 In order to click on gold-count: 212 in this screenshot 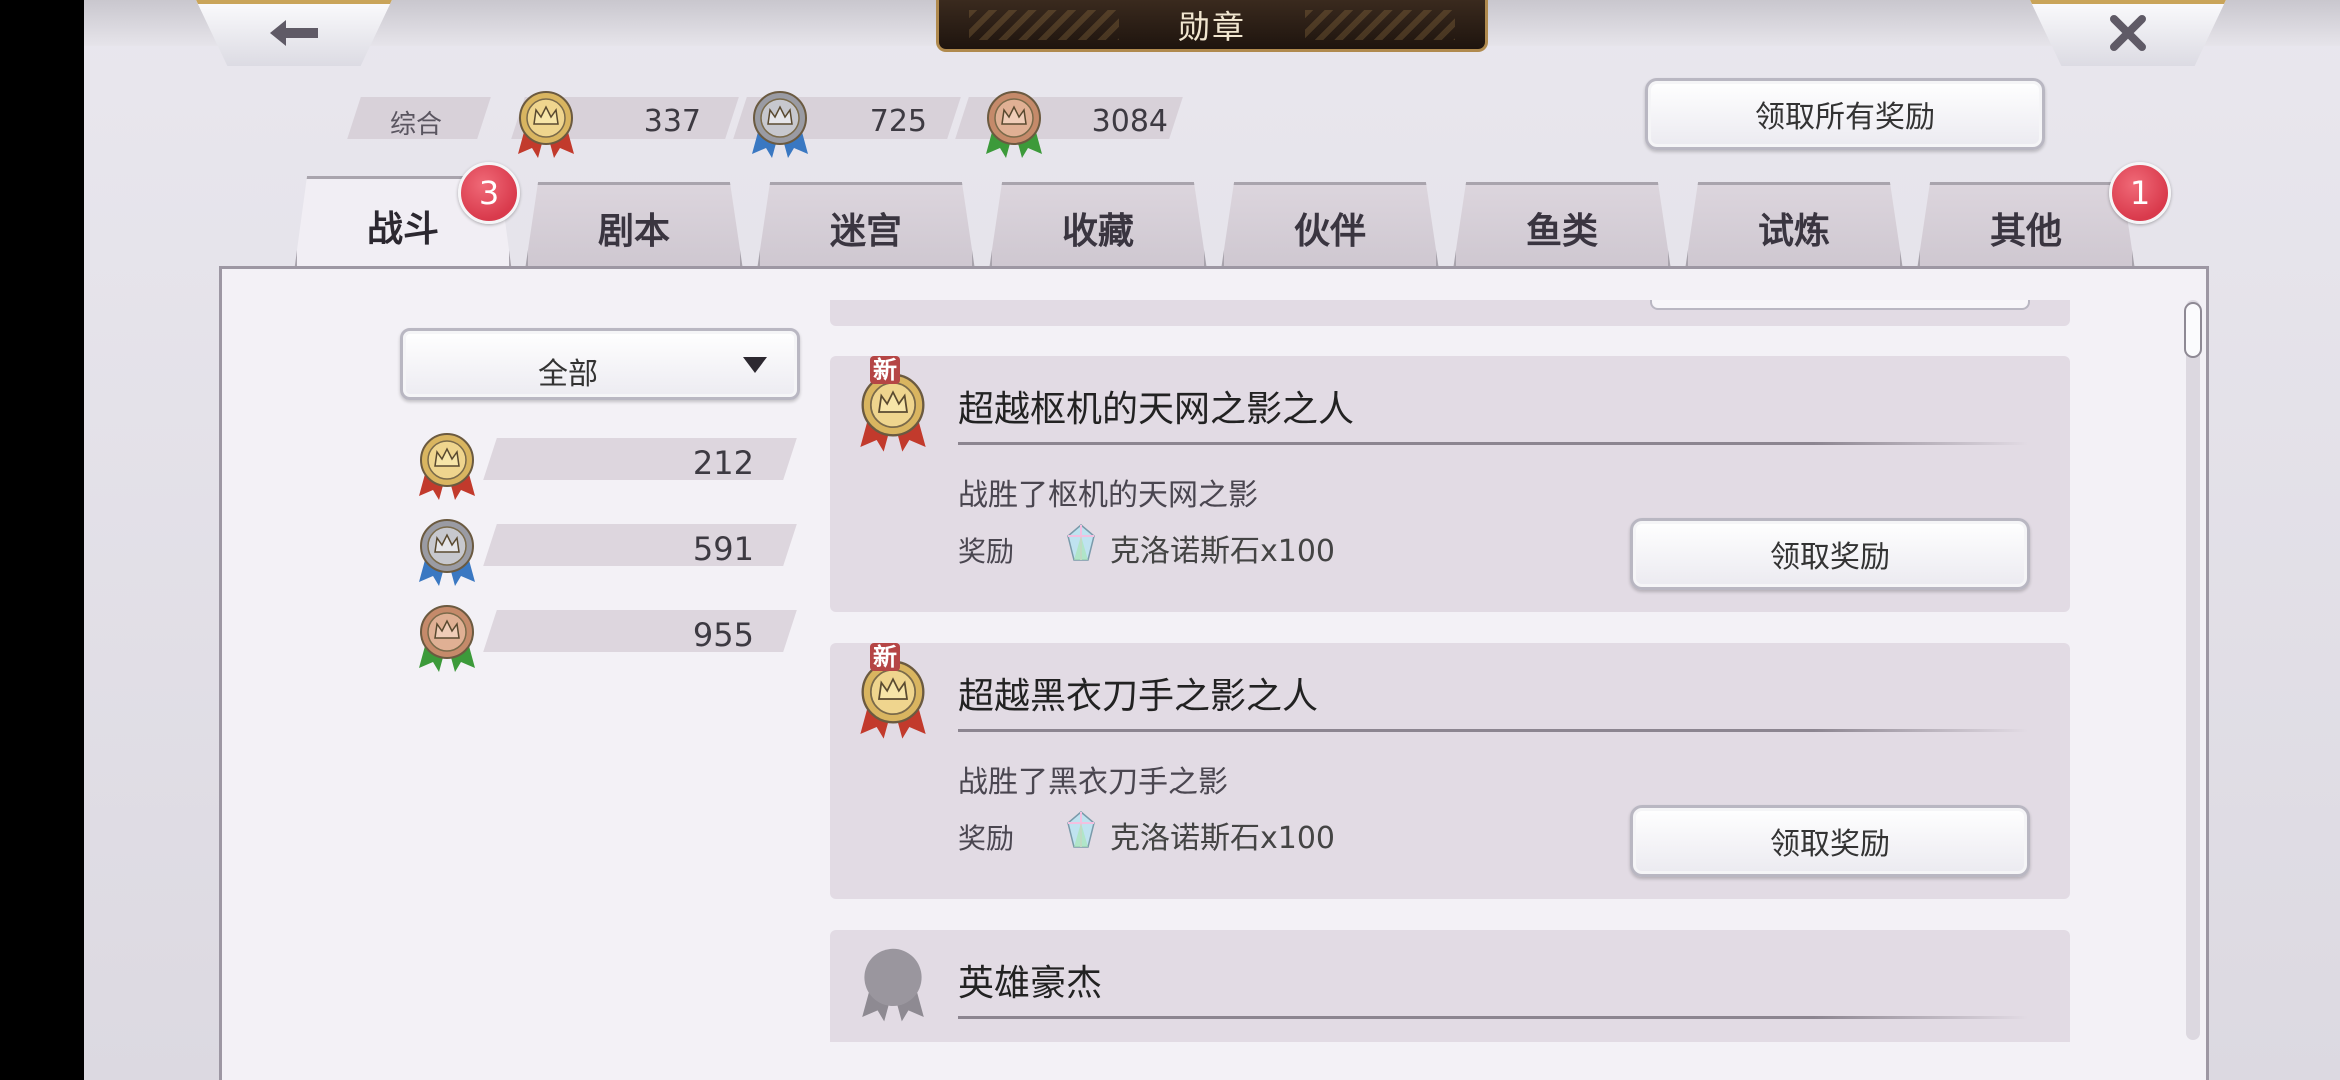, I will do `click(723, 463)`.